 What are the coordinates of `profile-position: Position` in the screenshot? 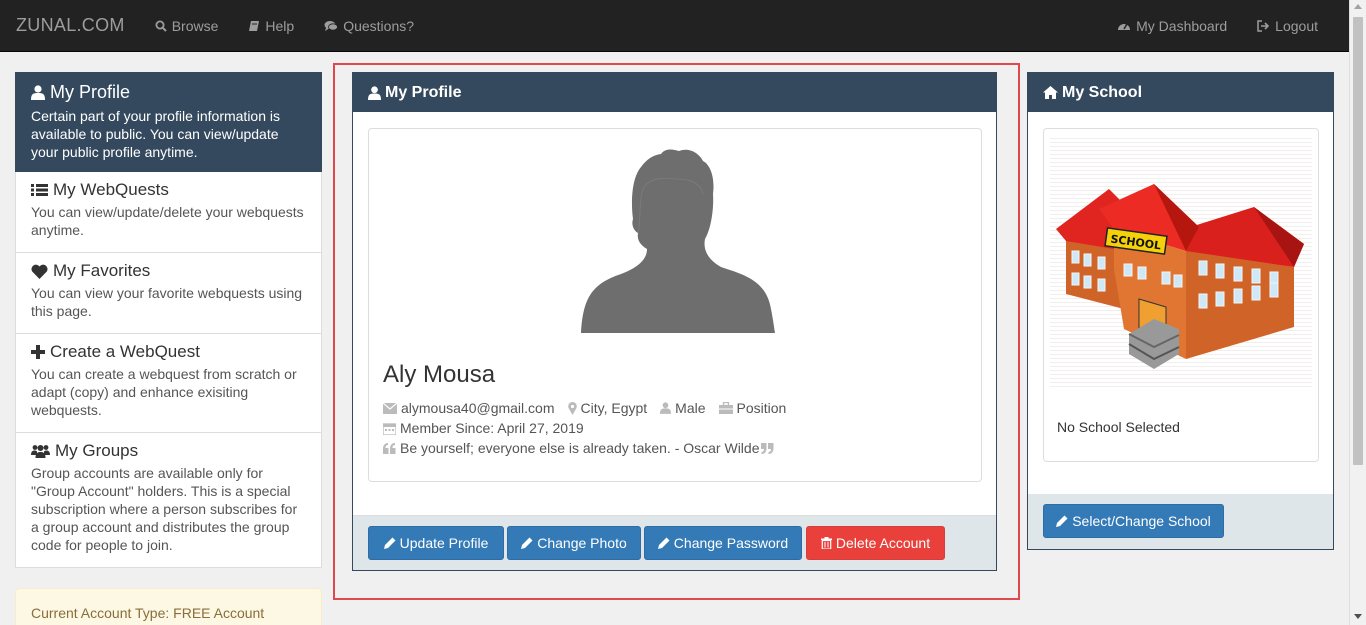 It's located at (752, 408).